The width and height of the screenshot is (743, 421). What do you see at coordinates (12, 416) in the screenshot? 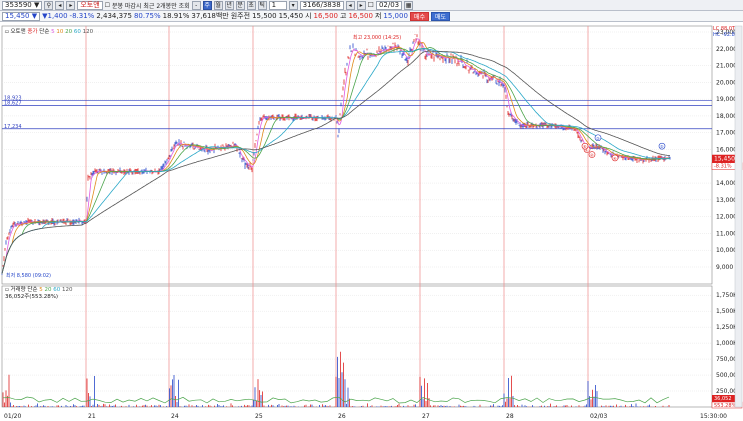
I see `x-axis-label: 01/20` at bounding box center [12, 416].